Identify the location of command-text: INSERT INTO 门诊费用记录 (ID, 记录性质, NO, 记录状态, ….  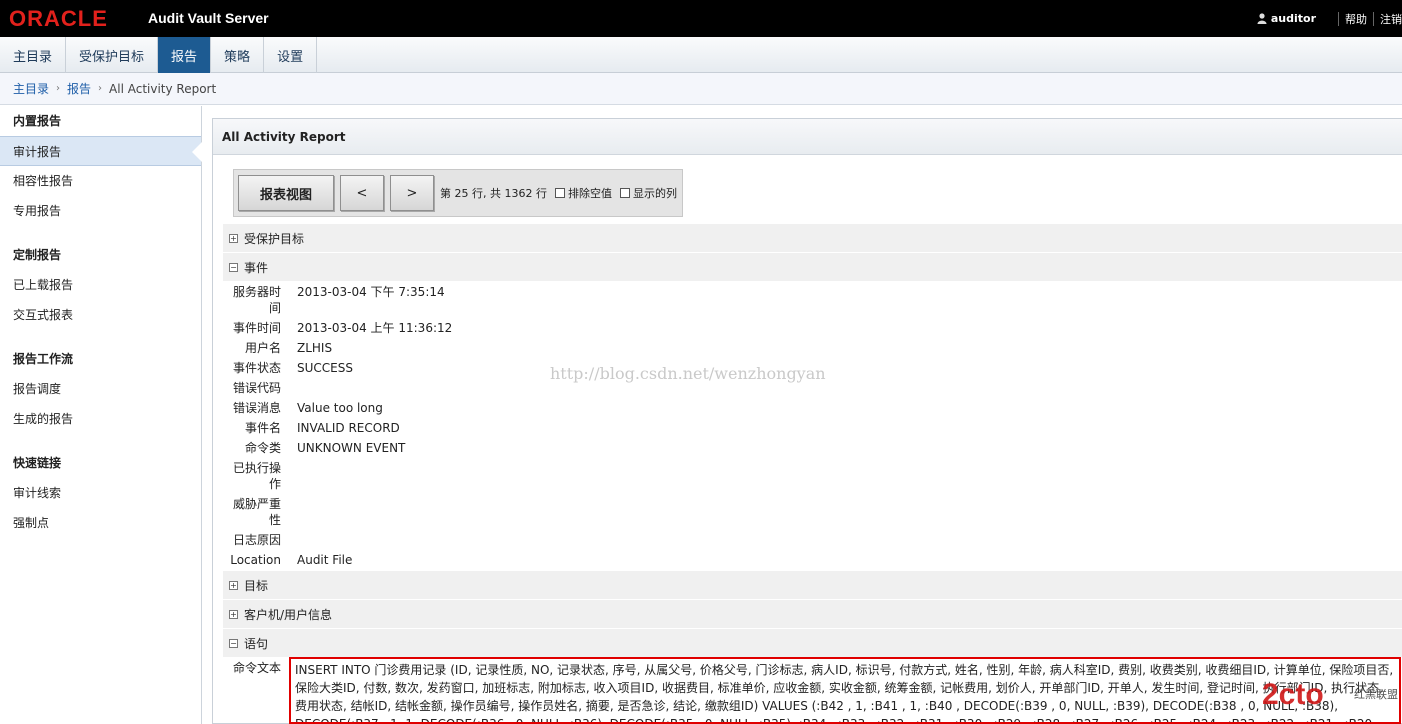
(845, 690).